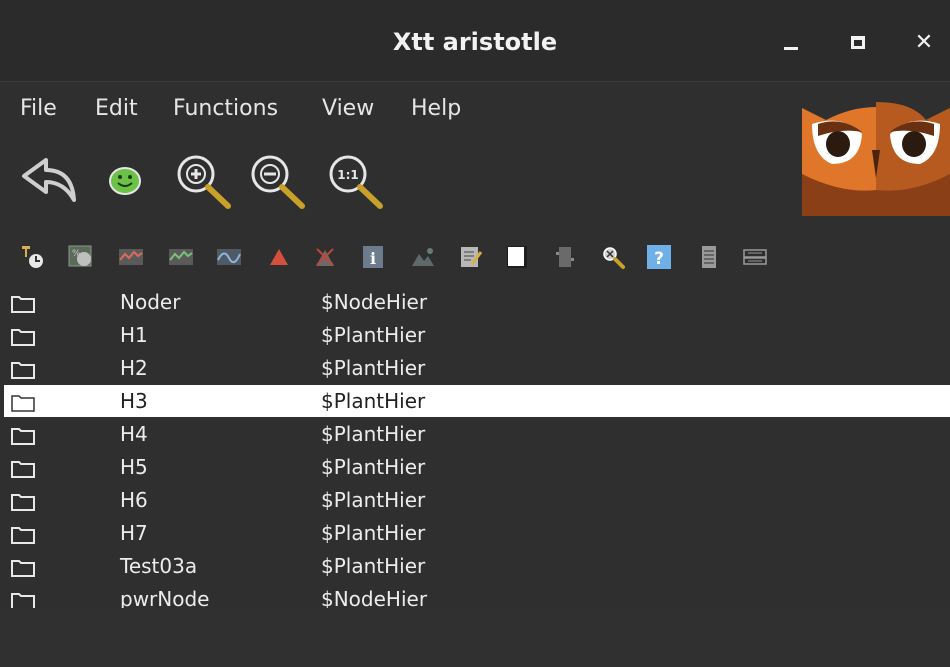  Describe the element at coordinates (134, 368) in the screenshot. I see `object-name: H2` at that location.